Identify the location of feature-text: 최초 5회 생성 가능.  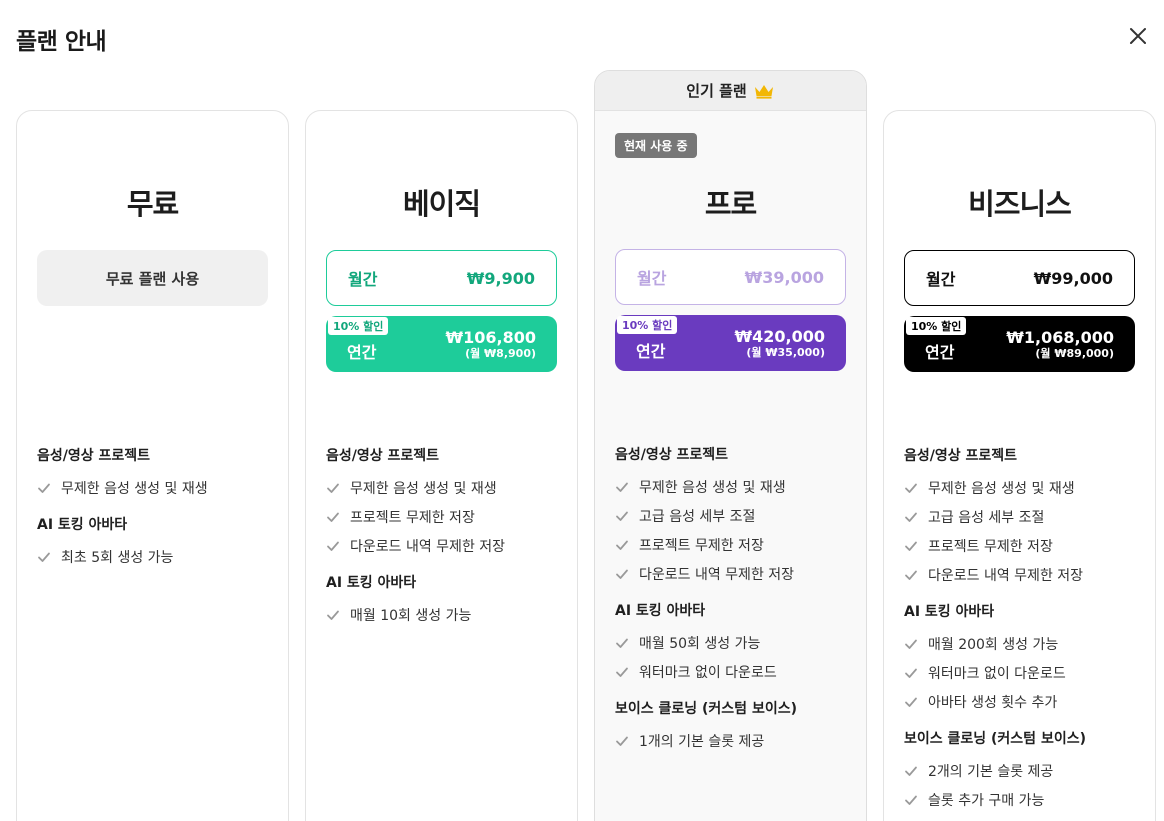
(117, 557).